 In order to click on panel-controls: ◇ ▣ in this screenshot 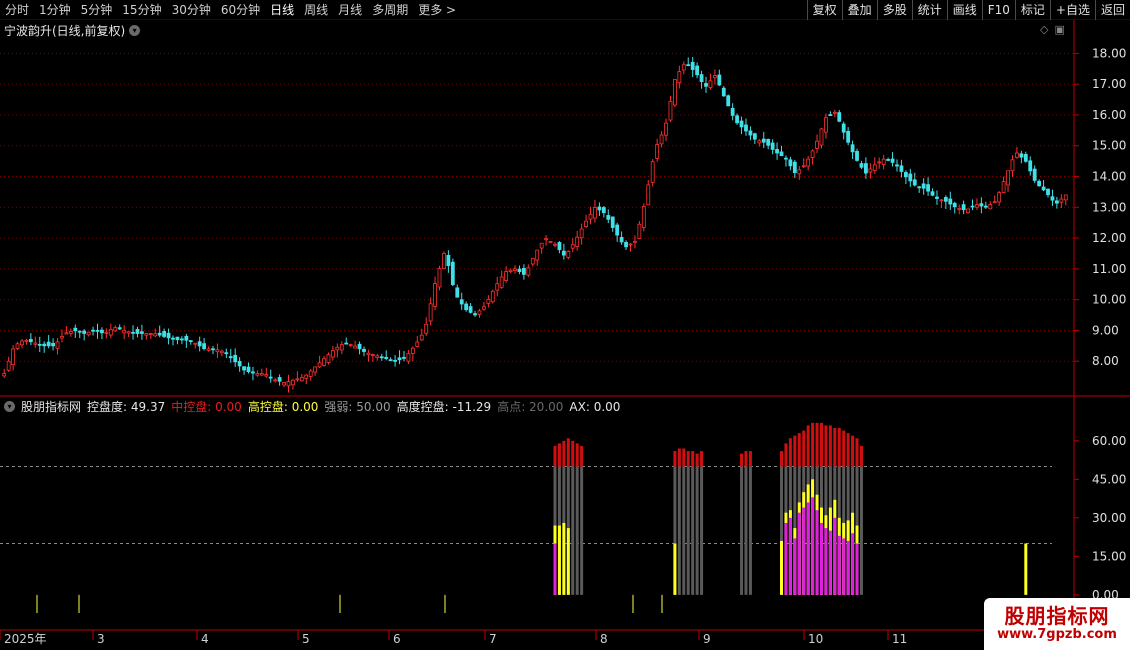, I will do `click(1052, 29)`.